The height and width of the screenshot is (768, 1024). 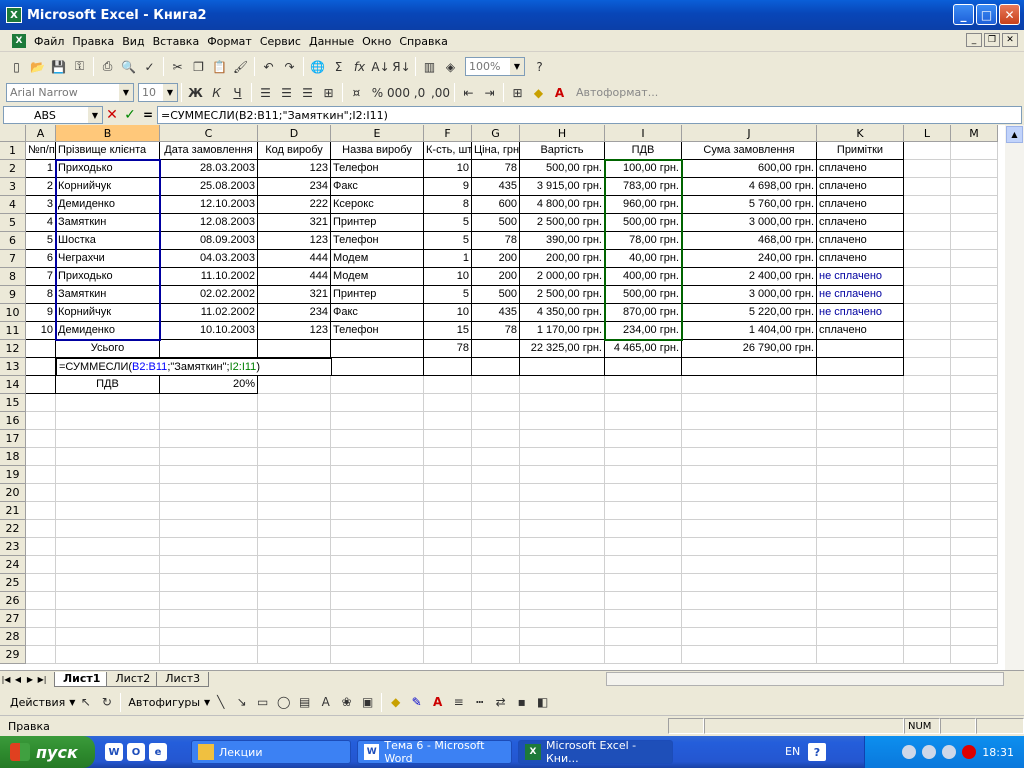 What do you see at coordinates (328, 92) in the screenshot?
I see `merge-center-icon: ⊞` at bounding box center [328, 92].